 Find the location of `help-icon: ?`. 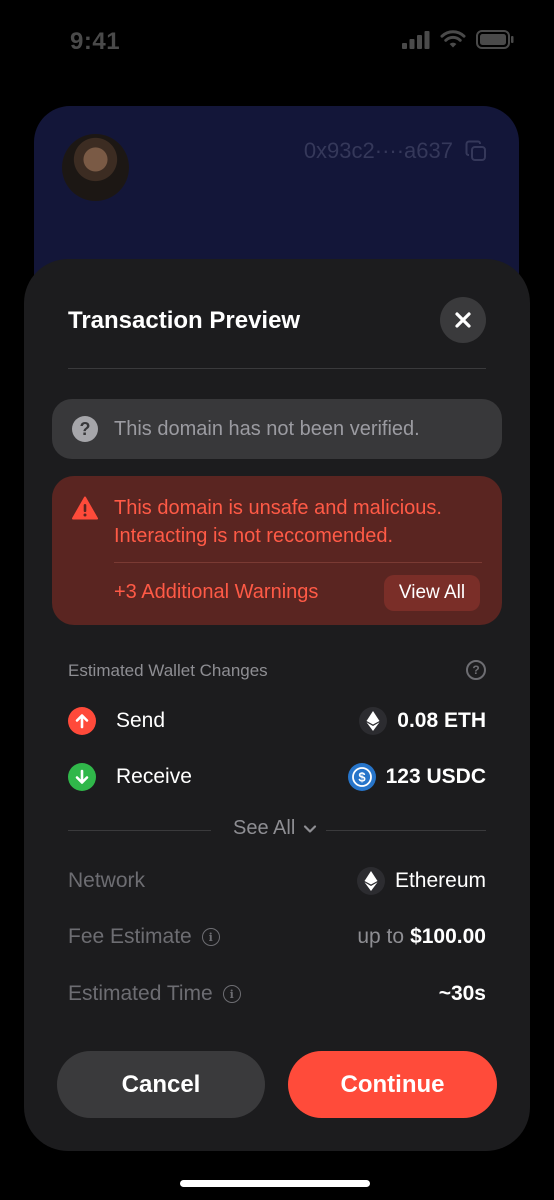

help-icon: ? is located at coordinates (476, 670).